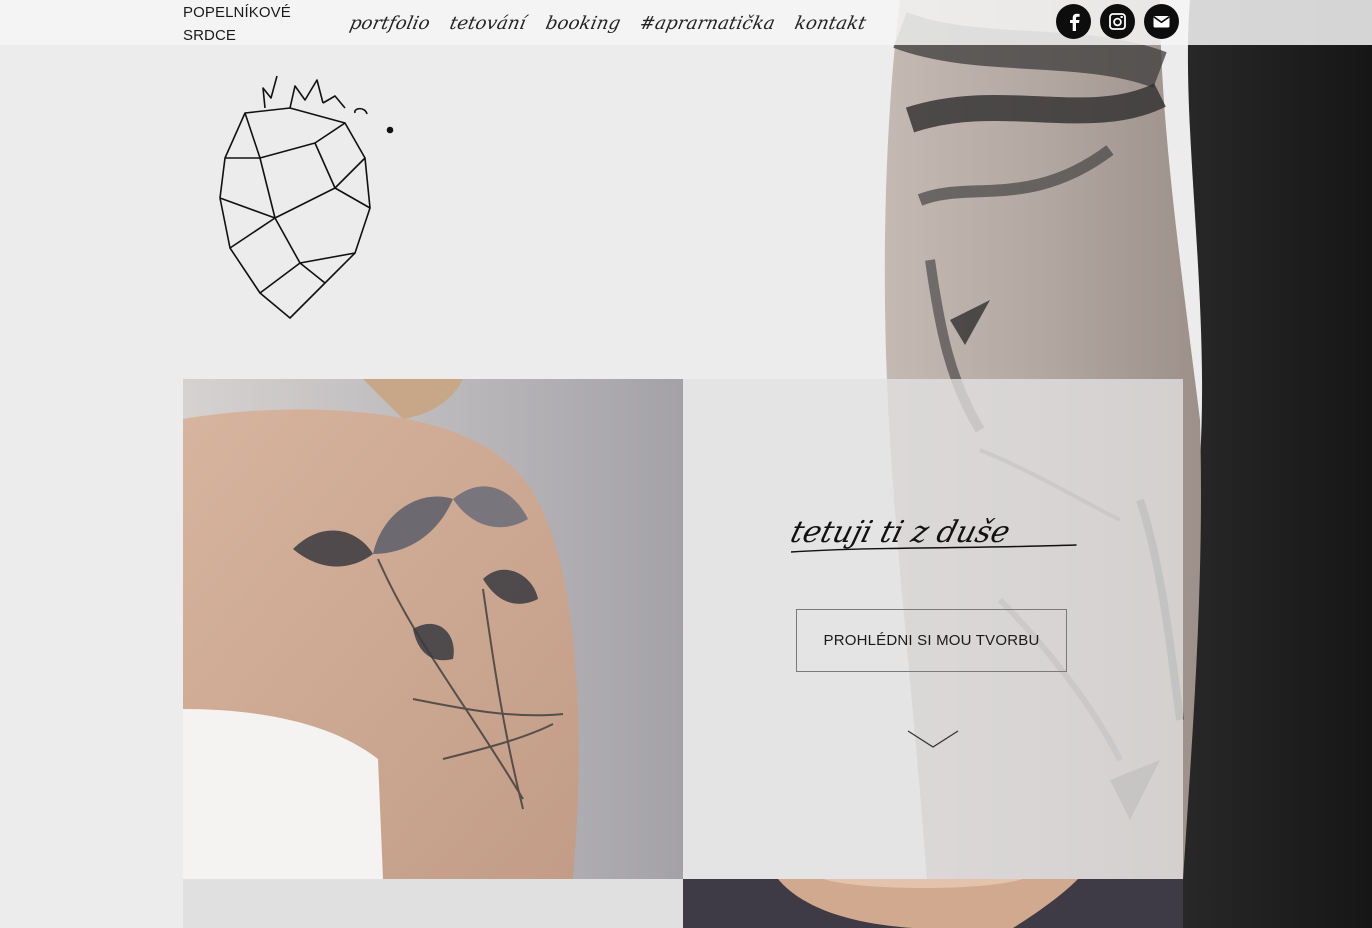 This screenshot has width=1372, height=928. Describe the element at coordinates (933, 739) in the screenshot. I see `scroll-down-chevron-icon` at that location.